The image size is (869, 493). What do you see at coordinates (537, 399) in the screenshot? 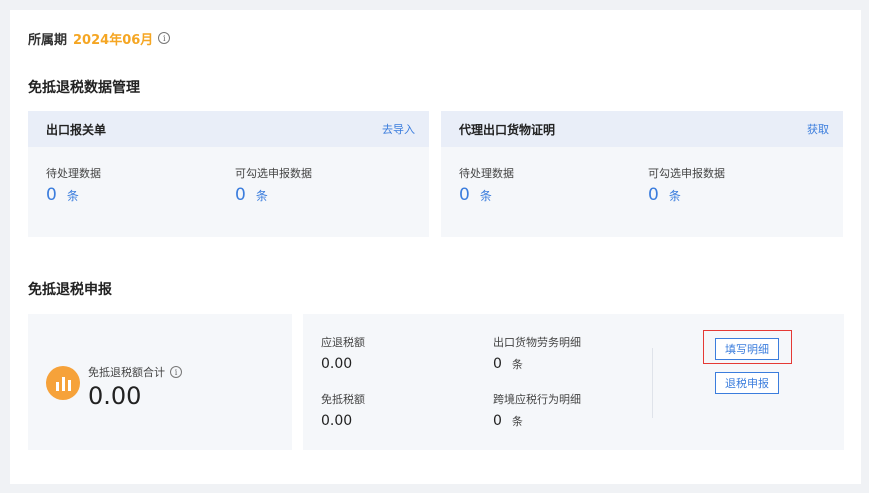
I see `item-label: 跨境应税行为明细` at bounding box center [537, 399].